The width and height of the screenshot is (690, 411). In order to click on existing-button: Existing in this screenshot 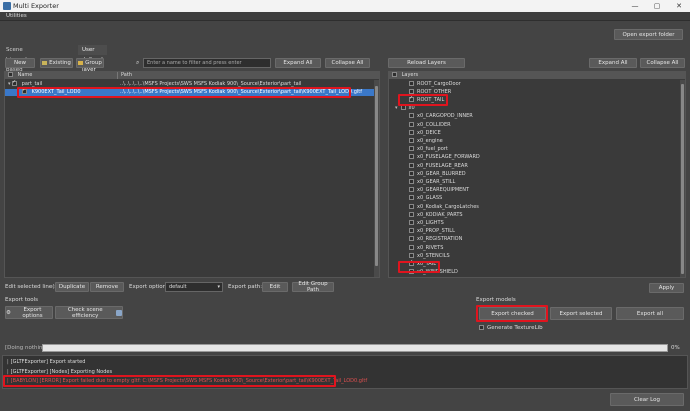, I will do `click(56, 63)`.